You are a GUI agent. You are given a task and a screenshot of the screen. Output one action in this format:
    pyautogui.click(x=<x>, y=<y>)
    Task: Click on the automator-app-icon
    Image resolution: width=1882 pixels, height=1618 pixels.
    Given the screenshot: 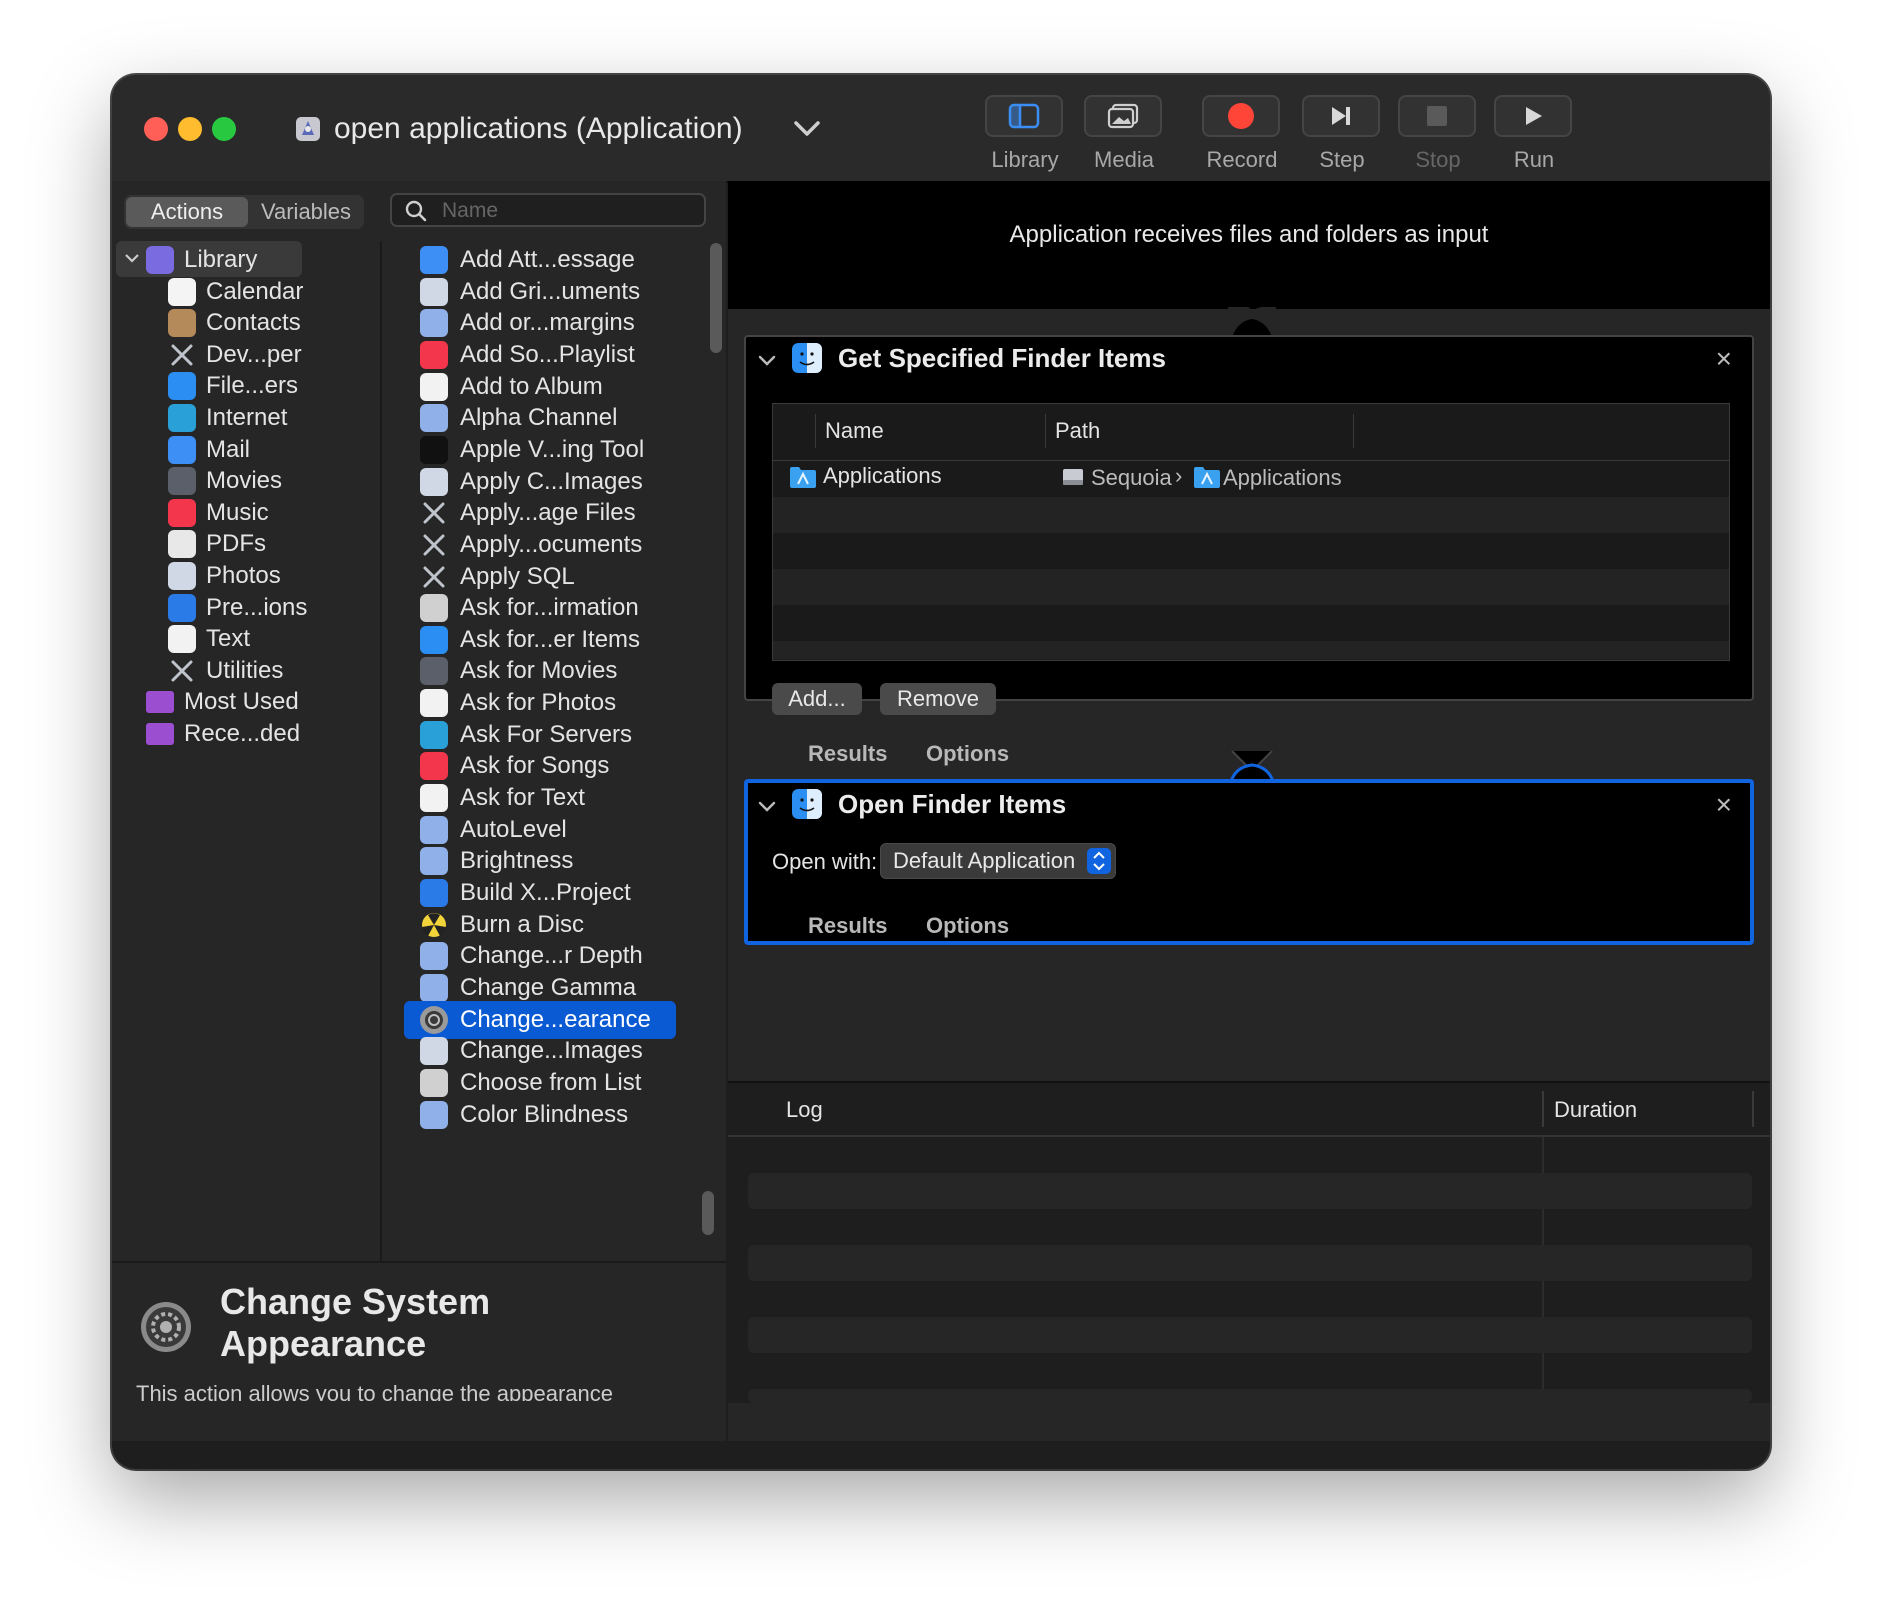 What is the action you would take?
    pyautogui.click(x=308, y=129)
    